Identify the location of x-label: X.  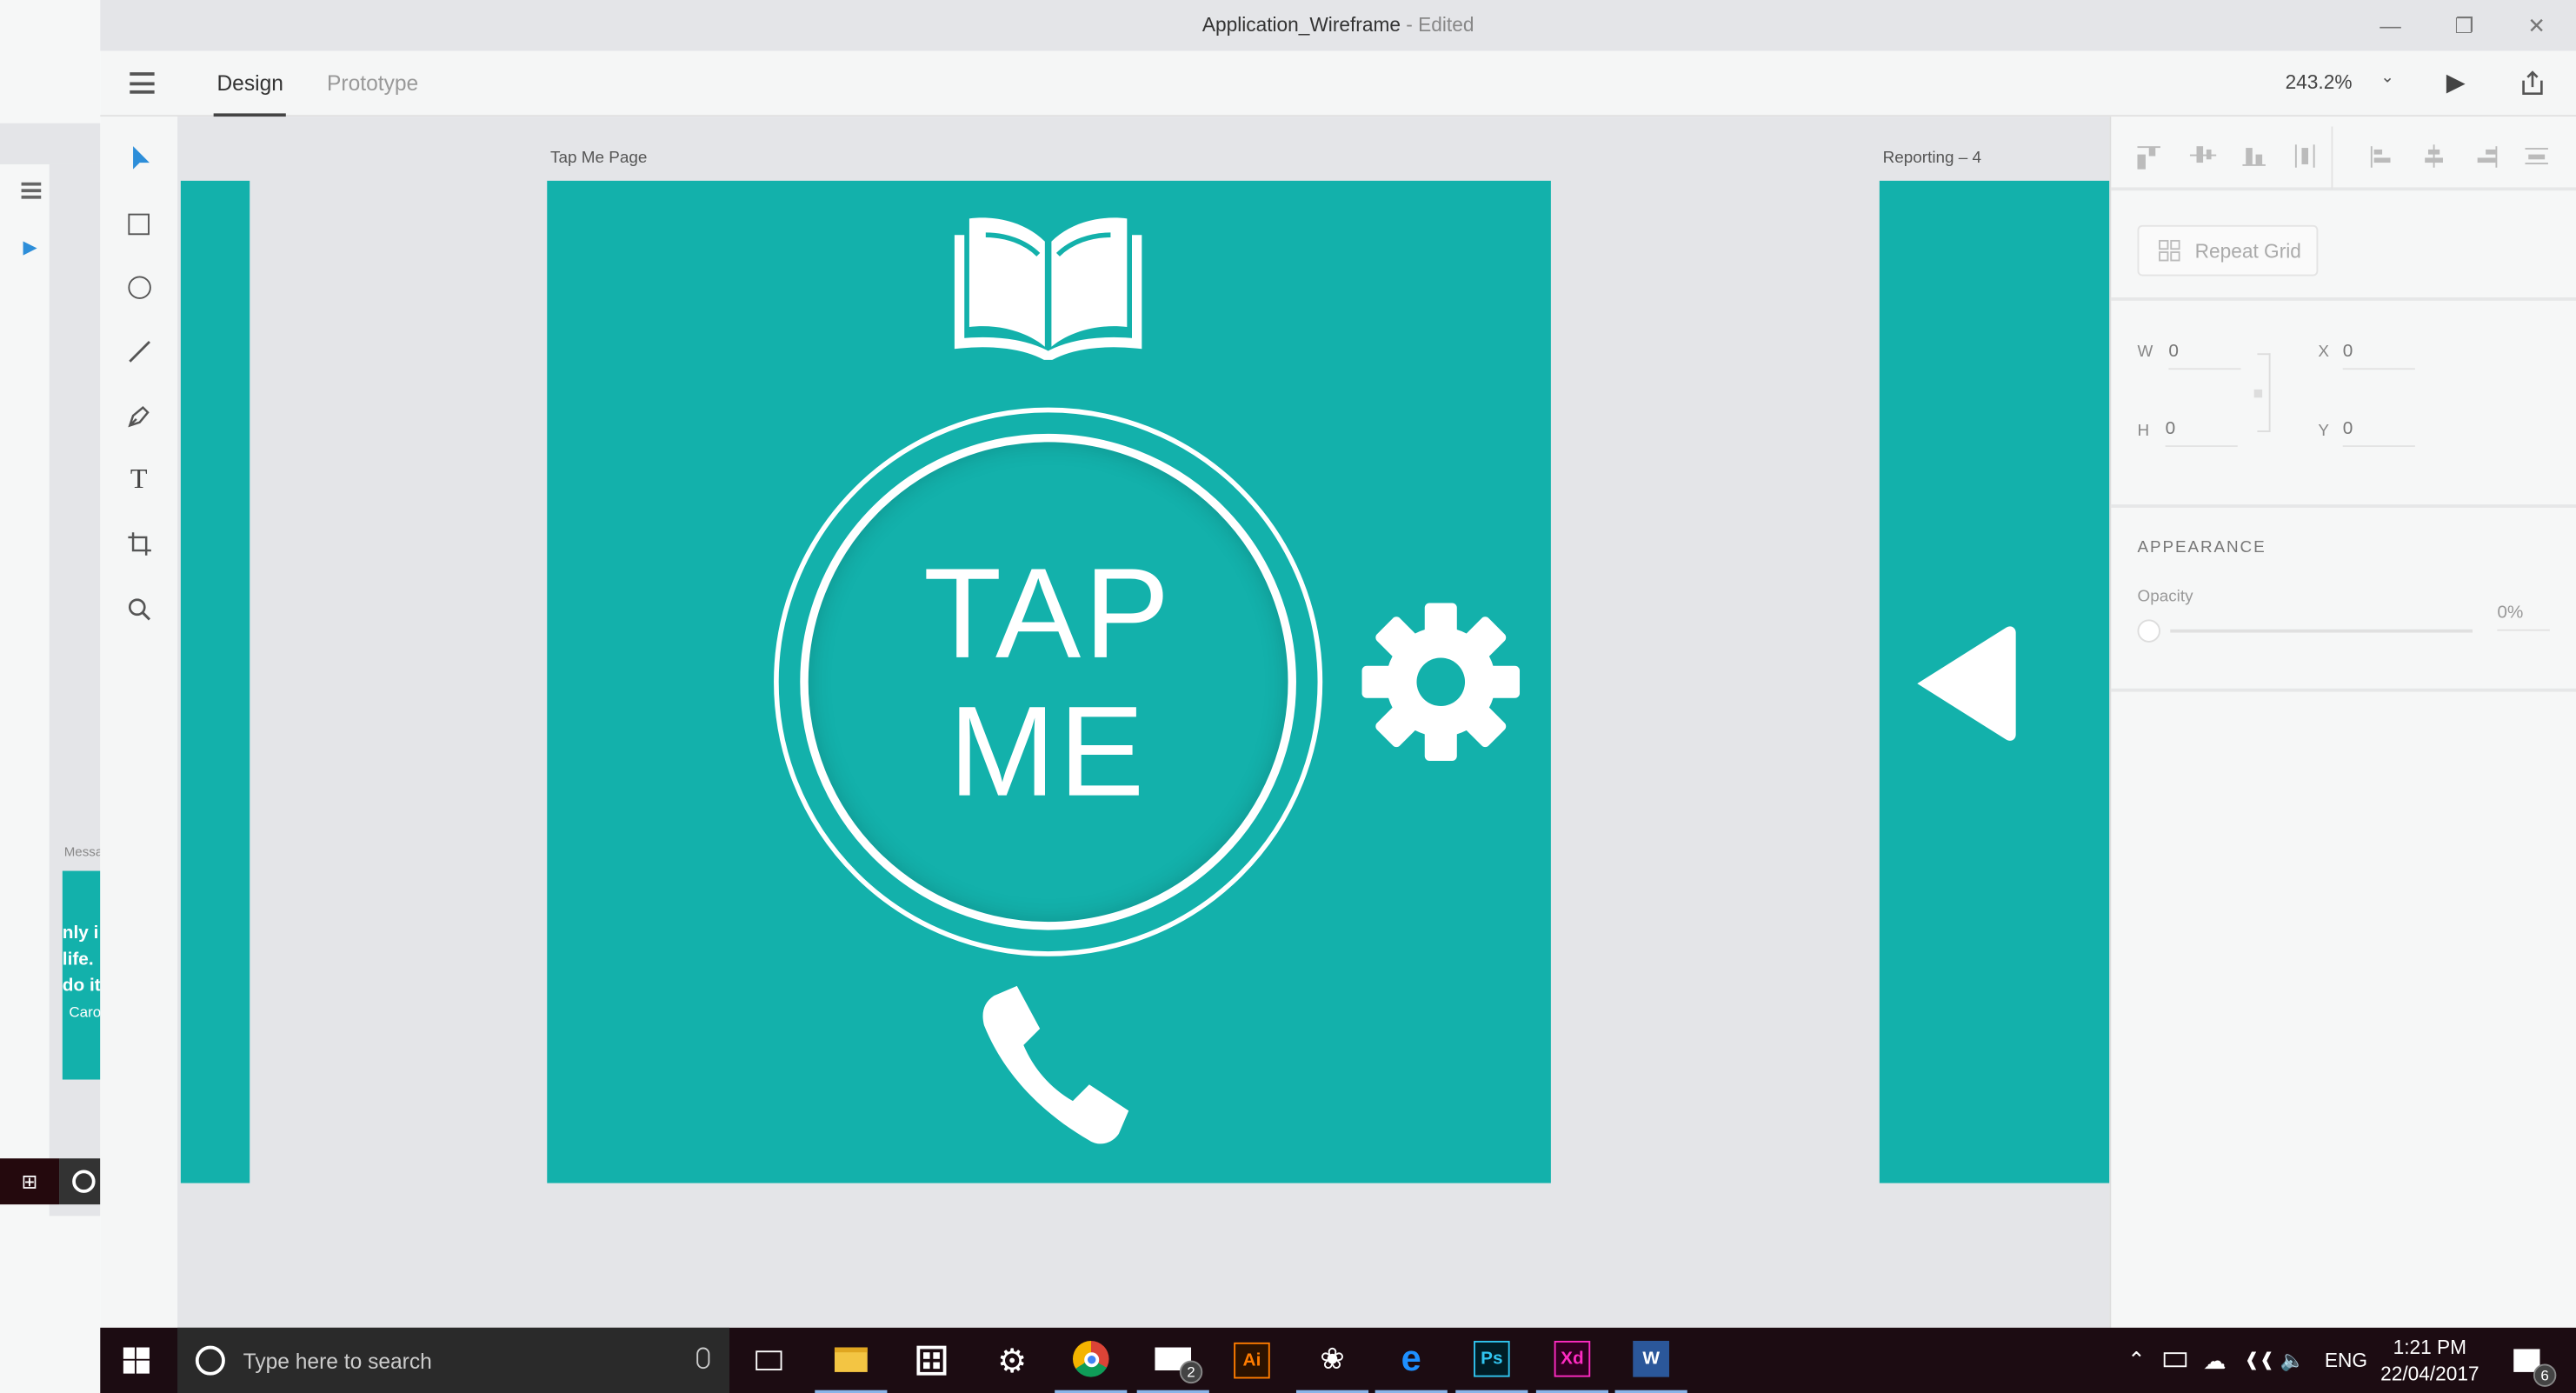
(2323, 352).